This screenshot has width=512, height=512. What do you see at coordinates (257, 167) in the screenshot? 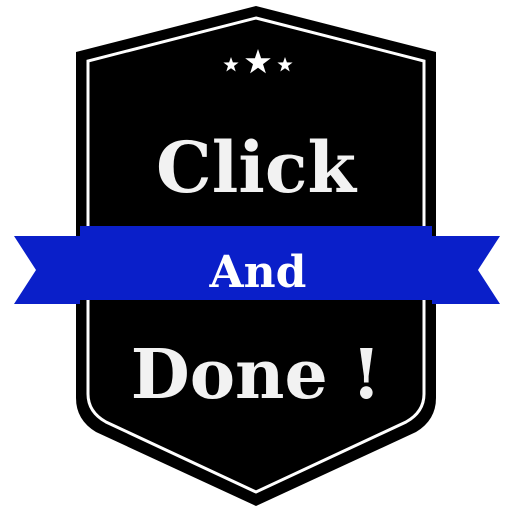
I see `title-top: Click` at bounding box center [257, 167].